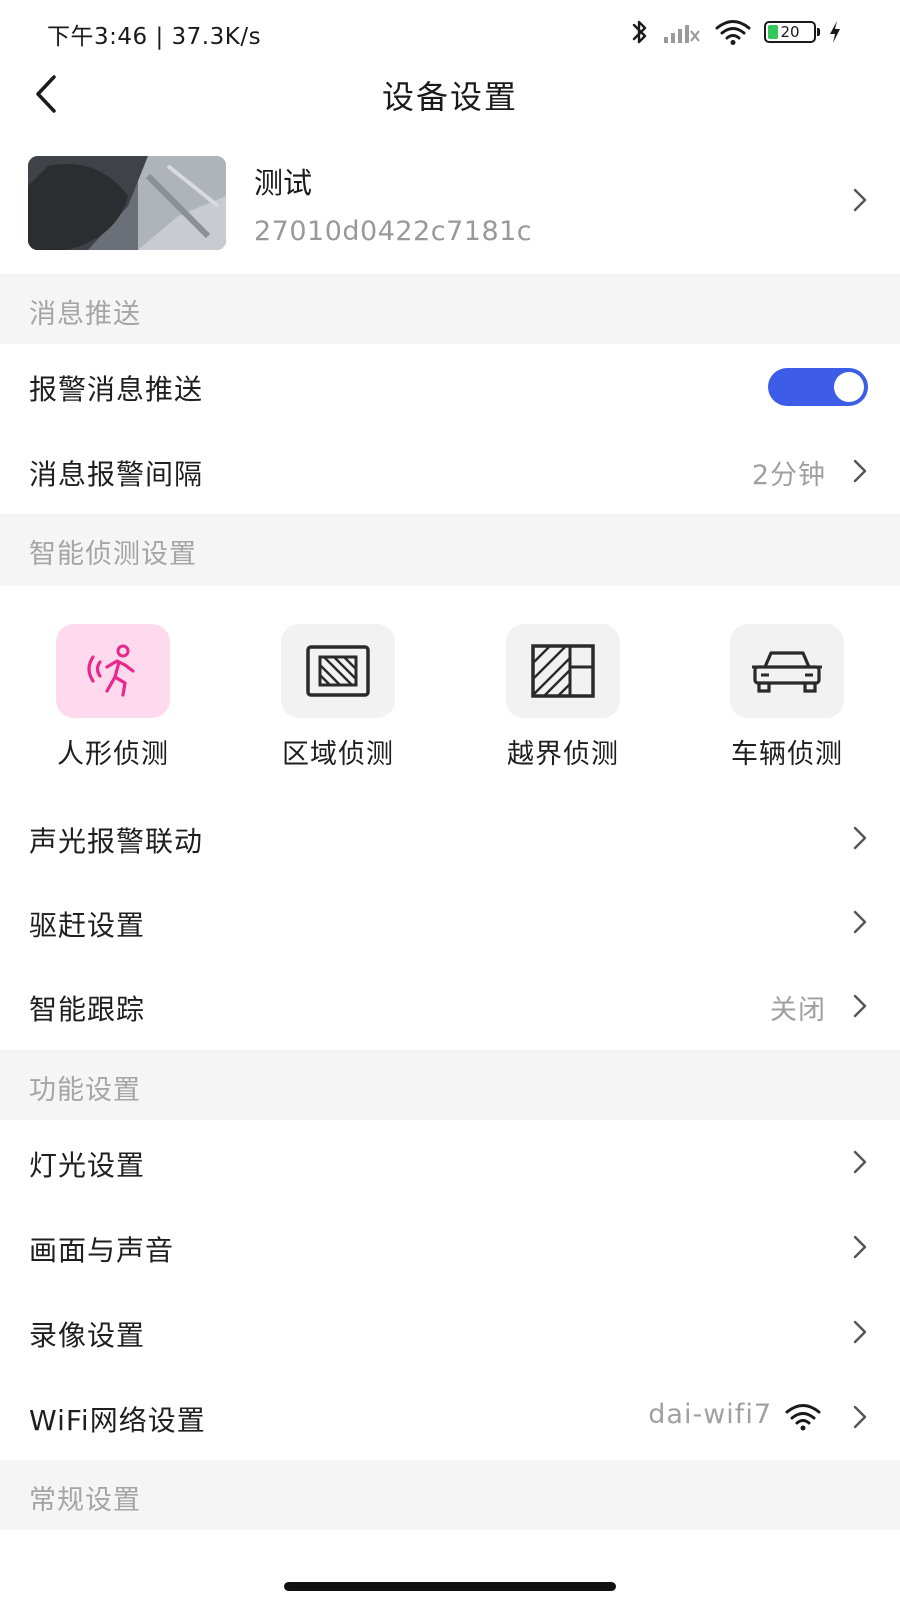 This screenshot has width=900, height=1600. What do you see at coordinates (733, 32) in the screenshot?
I see `wifi-status-icon` at bounding box center [733, 32].